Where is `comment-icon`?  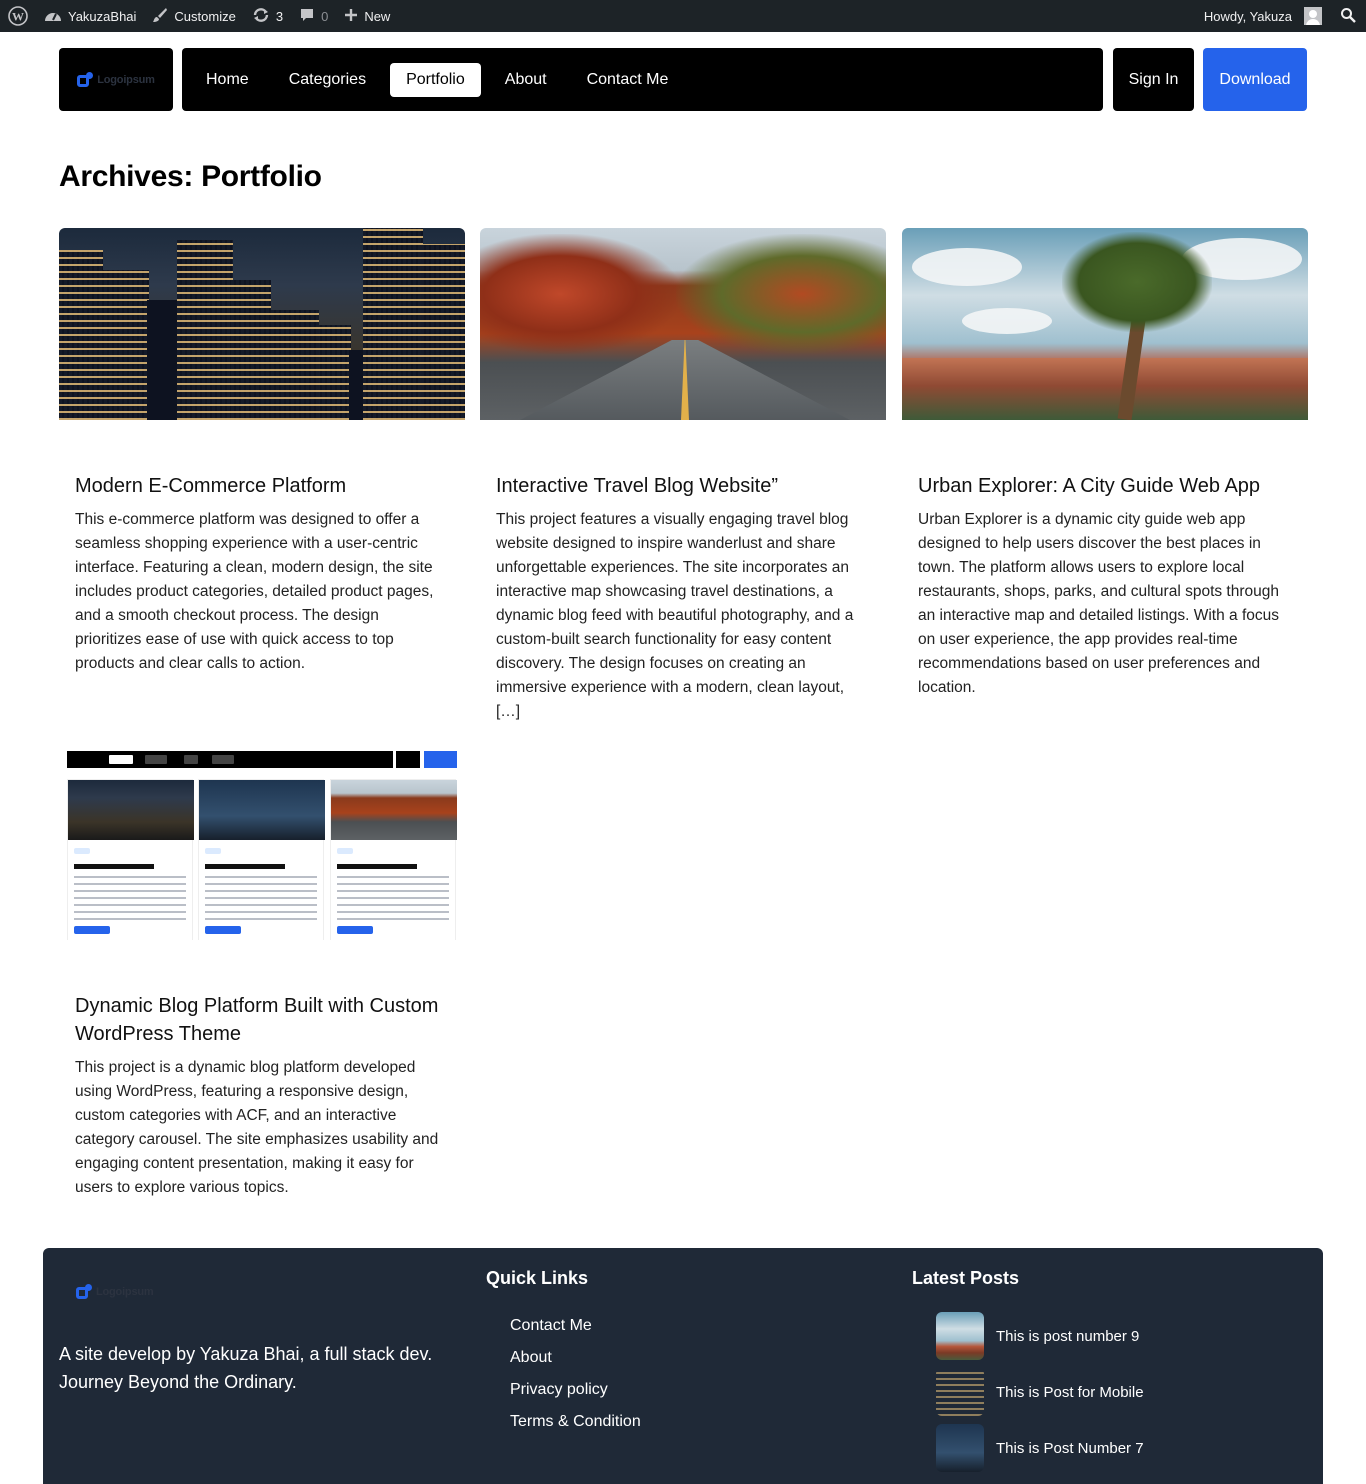 comment-icon is located at coordinates (307, 16).